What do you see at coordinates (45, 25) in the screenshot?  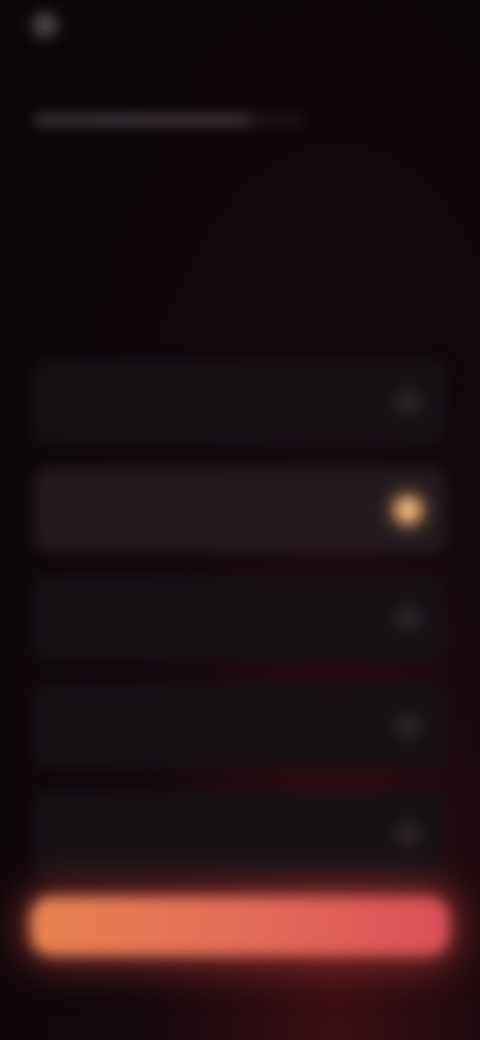 I see `back-icon` at bounding box center [45, 25].